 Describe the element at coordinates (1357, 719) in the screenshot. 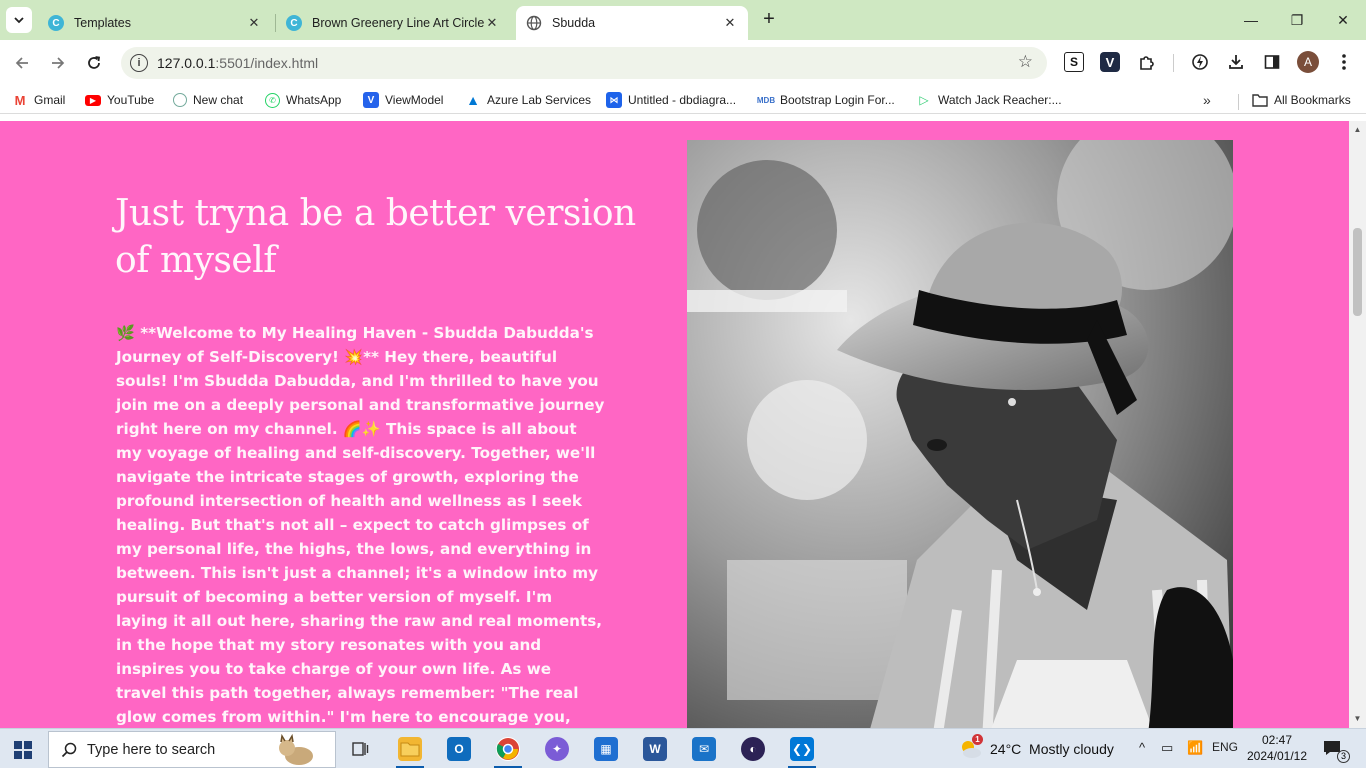

I see `scroll-down-arrow-icon: ▼` at that location.